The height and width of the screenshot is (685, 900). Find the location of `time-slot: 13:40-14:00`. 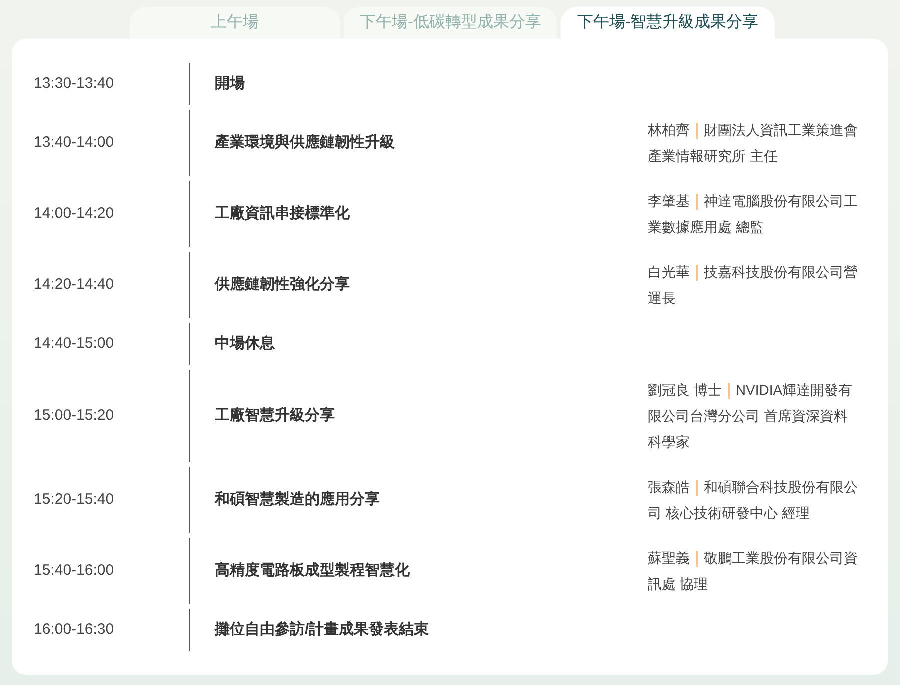

time-slot: 13:40-14:00 is located at coordinates (74, 143).